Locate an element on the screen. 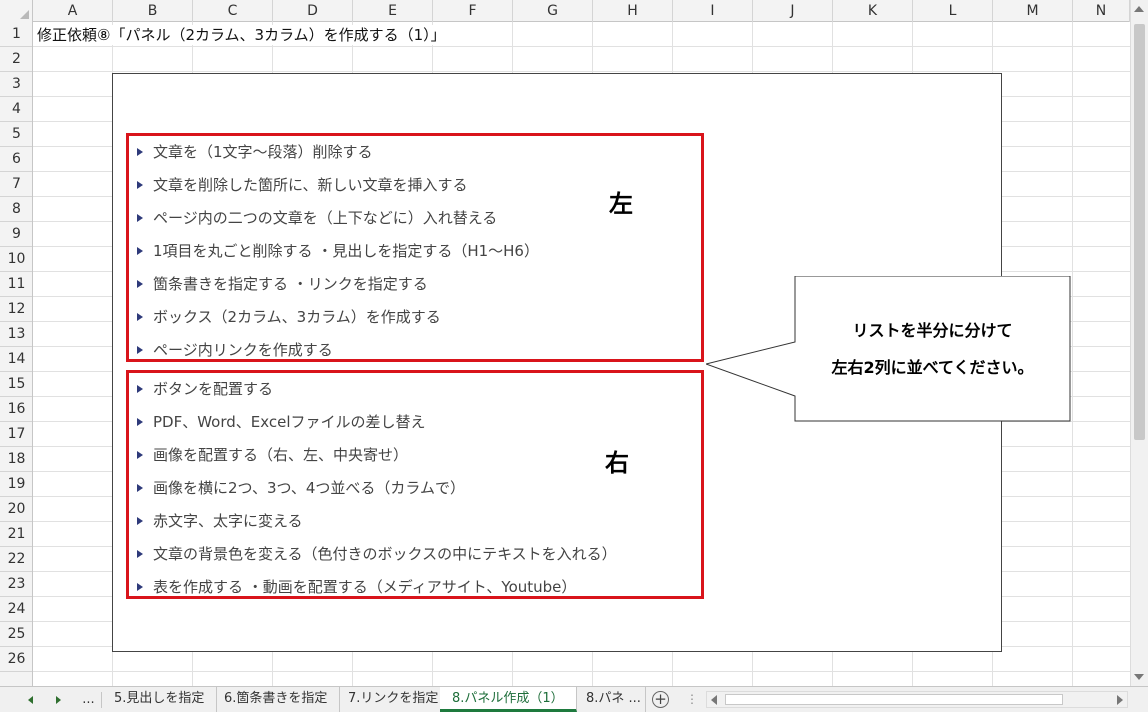 This screenshot has width=1148, height=712. column-header-b: B is located at coordinates (153, 11).